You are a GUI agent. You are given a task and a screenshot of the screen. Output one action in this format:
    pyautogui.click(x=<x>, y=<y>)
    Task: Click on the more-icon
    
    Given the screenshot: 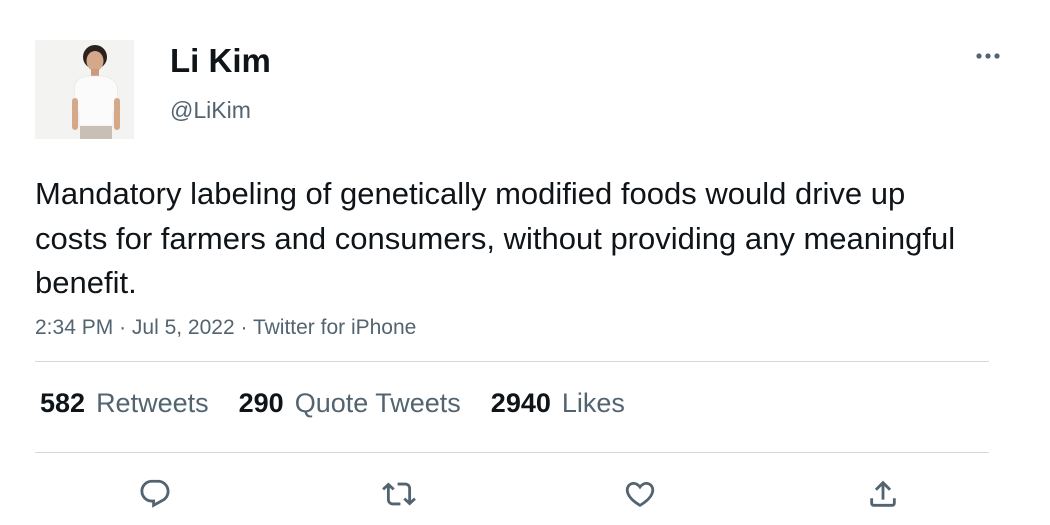 What is the action you would take?
    pyautogui.click(x=988, y=56)
    